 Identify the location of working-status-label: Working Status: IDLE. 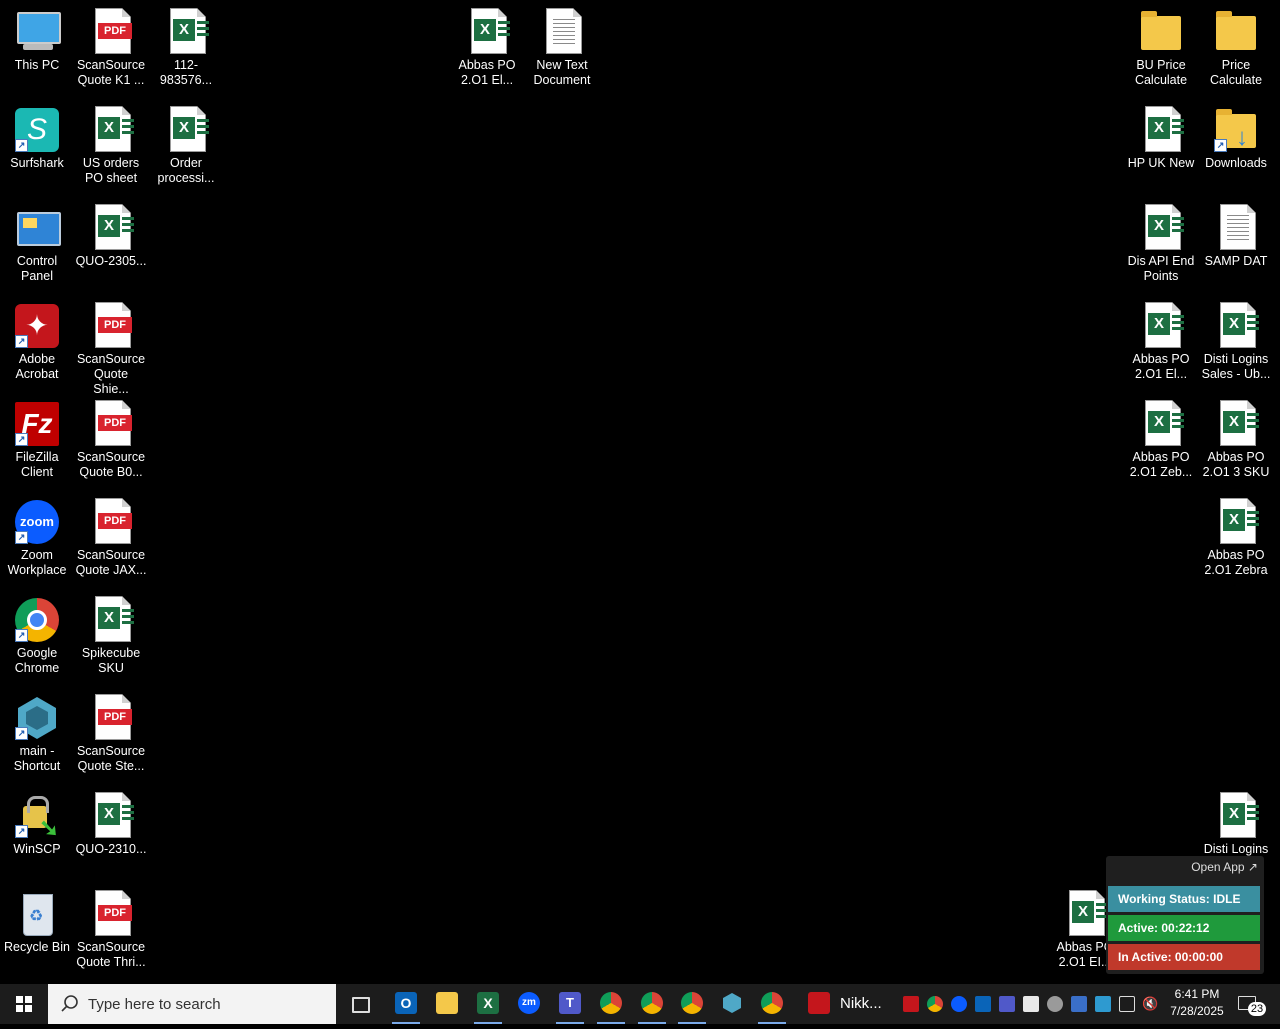
(1184, 899).